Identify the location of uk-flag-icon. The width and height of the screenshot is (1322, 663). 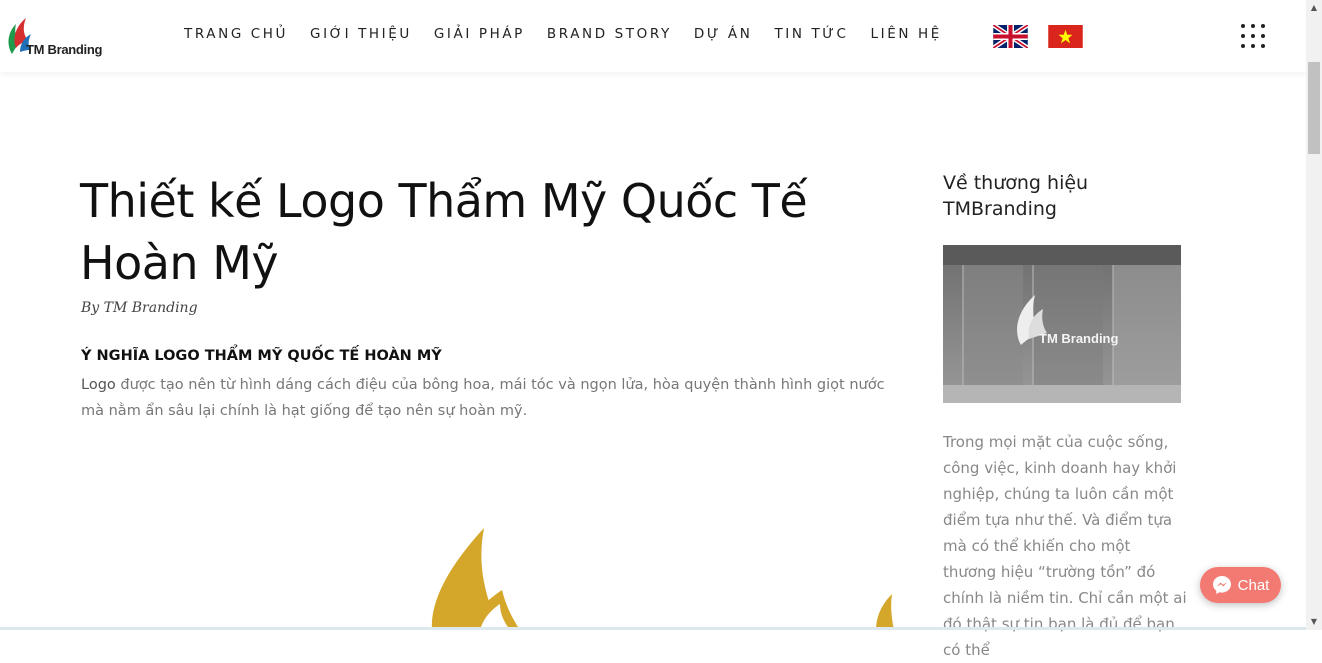
(1010, 36).